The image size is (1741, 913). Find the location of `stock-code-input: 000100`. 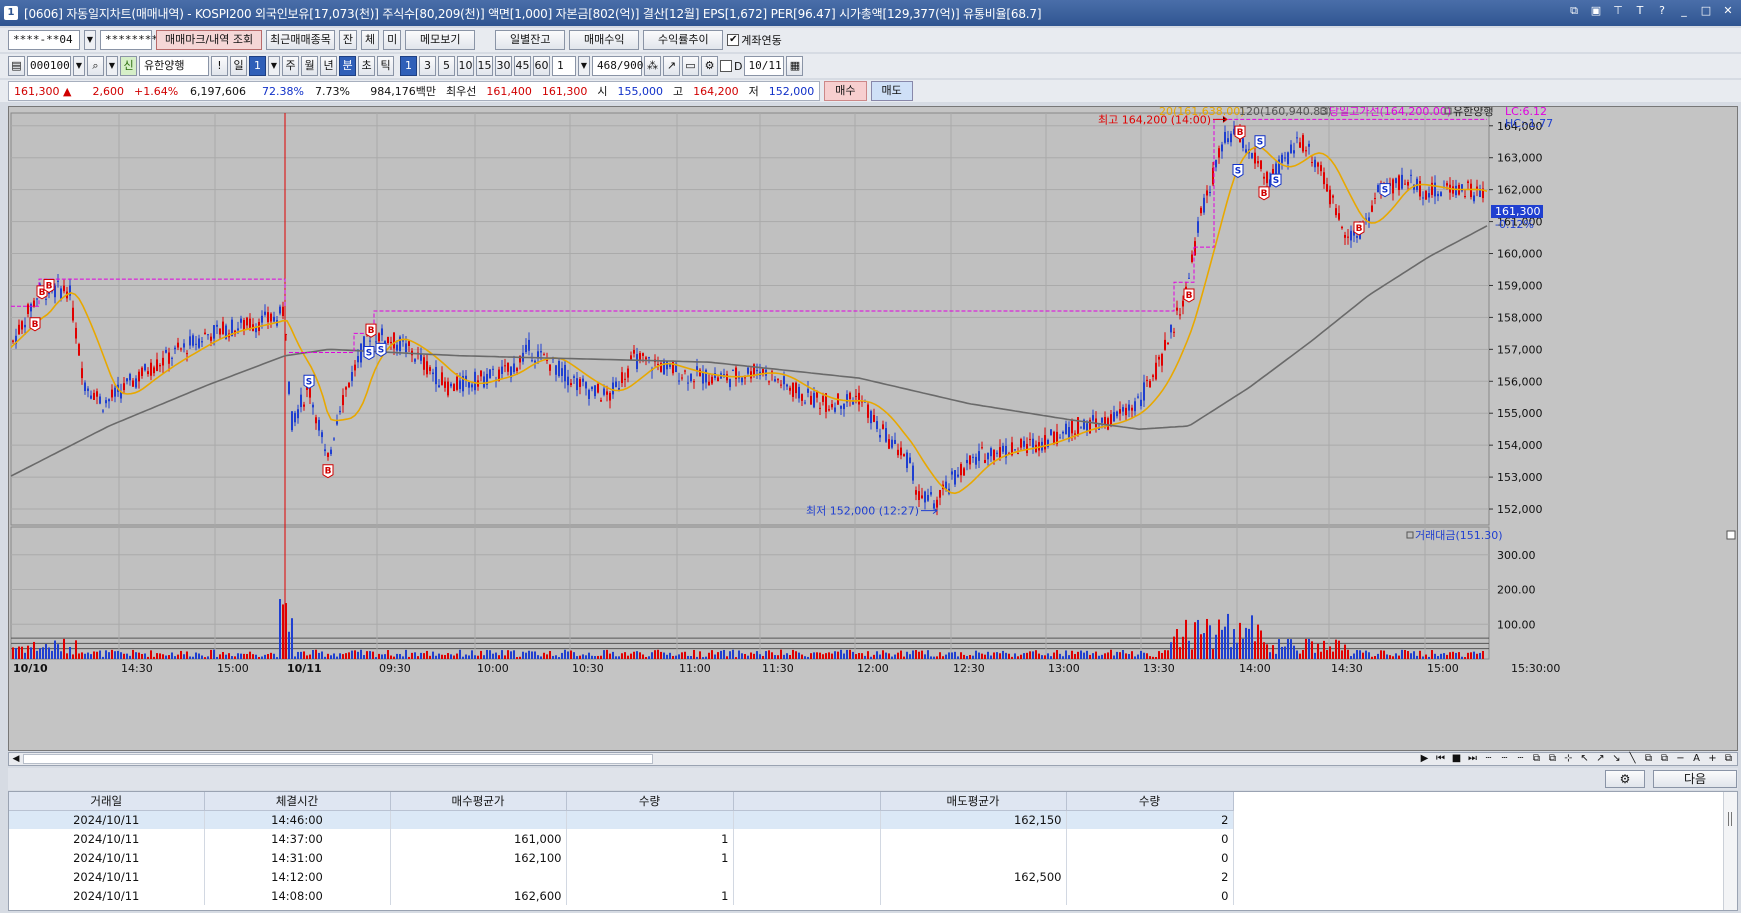

stock-code-input: 000100 is located at coordinates (49, 66).